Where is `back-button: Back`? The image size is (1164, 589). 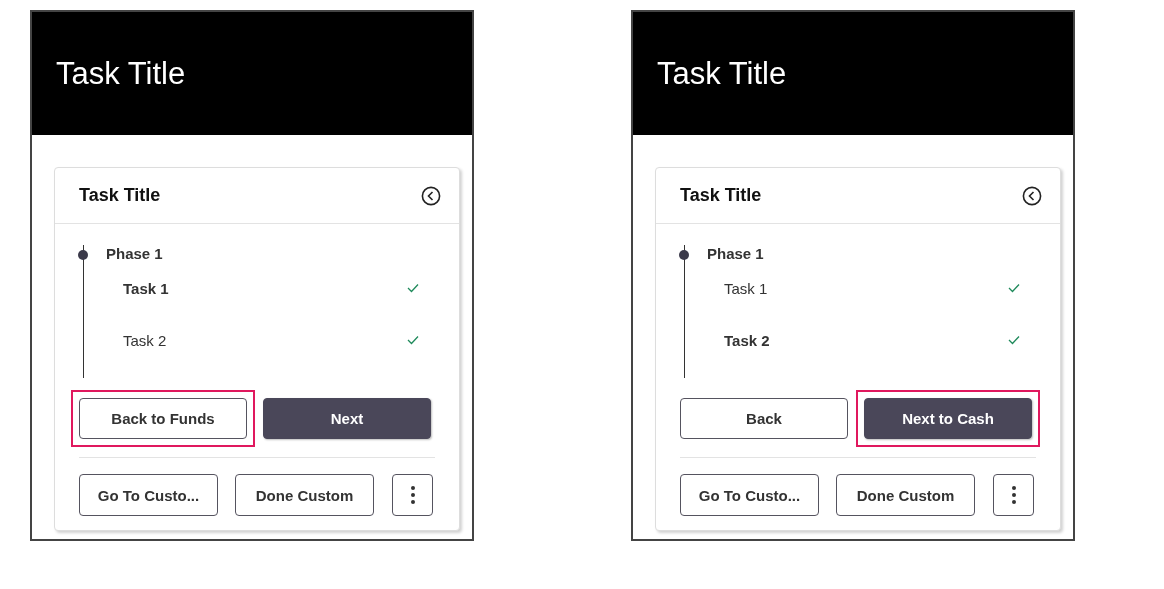 back-button: Back is located at coordinates (764, 418).